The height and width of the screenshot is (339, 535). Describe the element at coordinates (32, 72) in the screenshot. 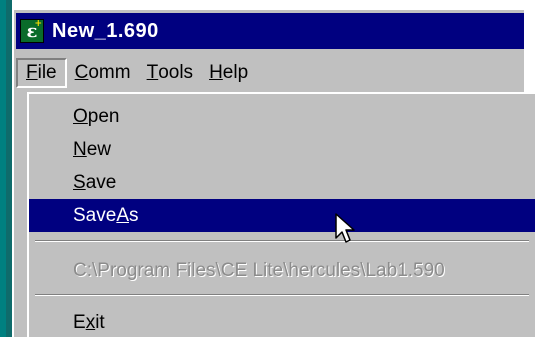

I see `menu-file-mnemonic: F` at that location.